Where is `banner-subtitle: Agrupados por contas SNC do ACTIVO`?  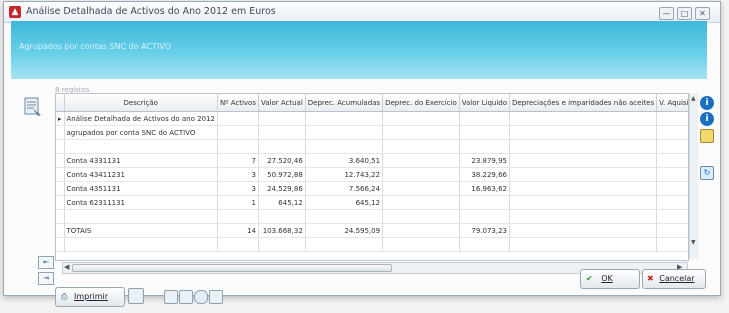
banner-subtitle: Agrupados por contas SNC do ACTIVO is located at coordinates (95, 46).